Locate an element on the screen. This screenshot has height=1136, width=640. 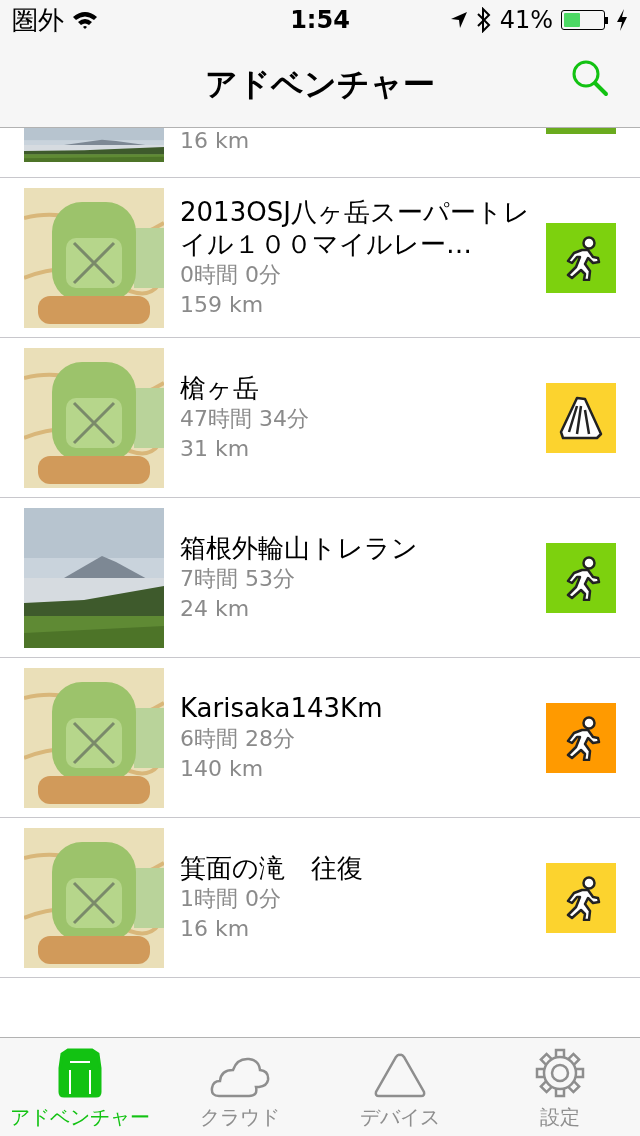
battery-icon is located at coordinates (584, 20).